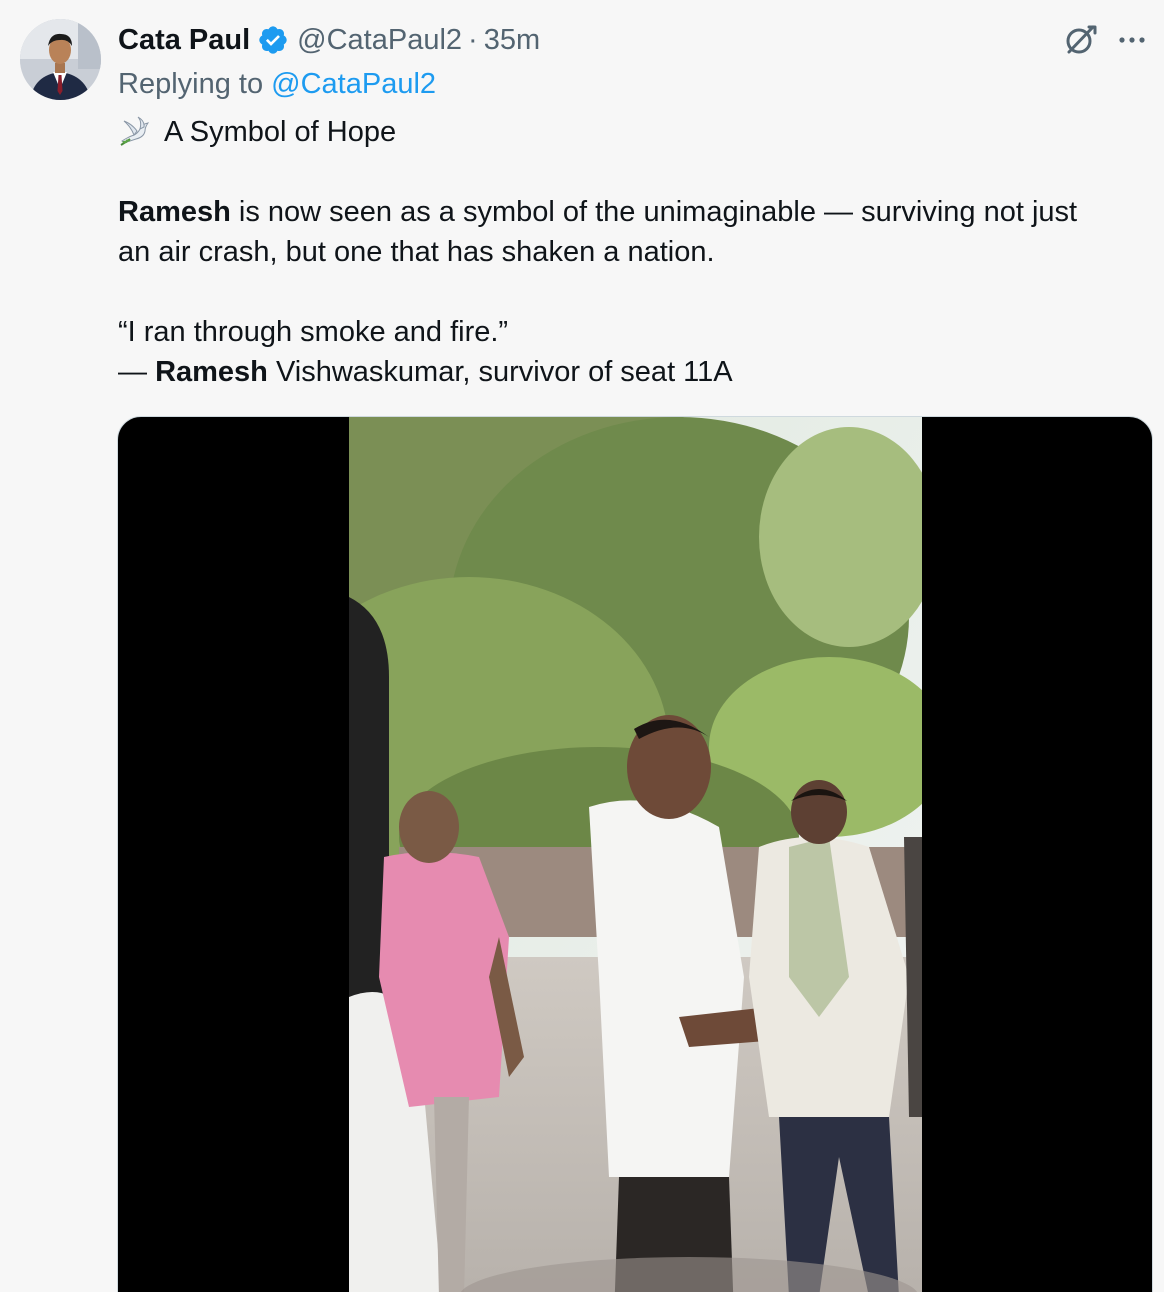 This screenshot has width=1164, height=1292. I want to click on replying-to-label: Replying to, so click(191, 84).